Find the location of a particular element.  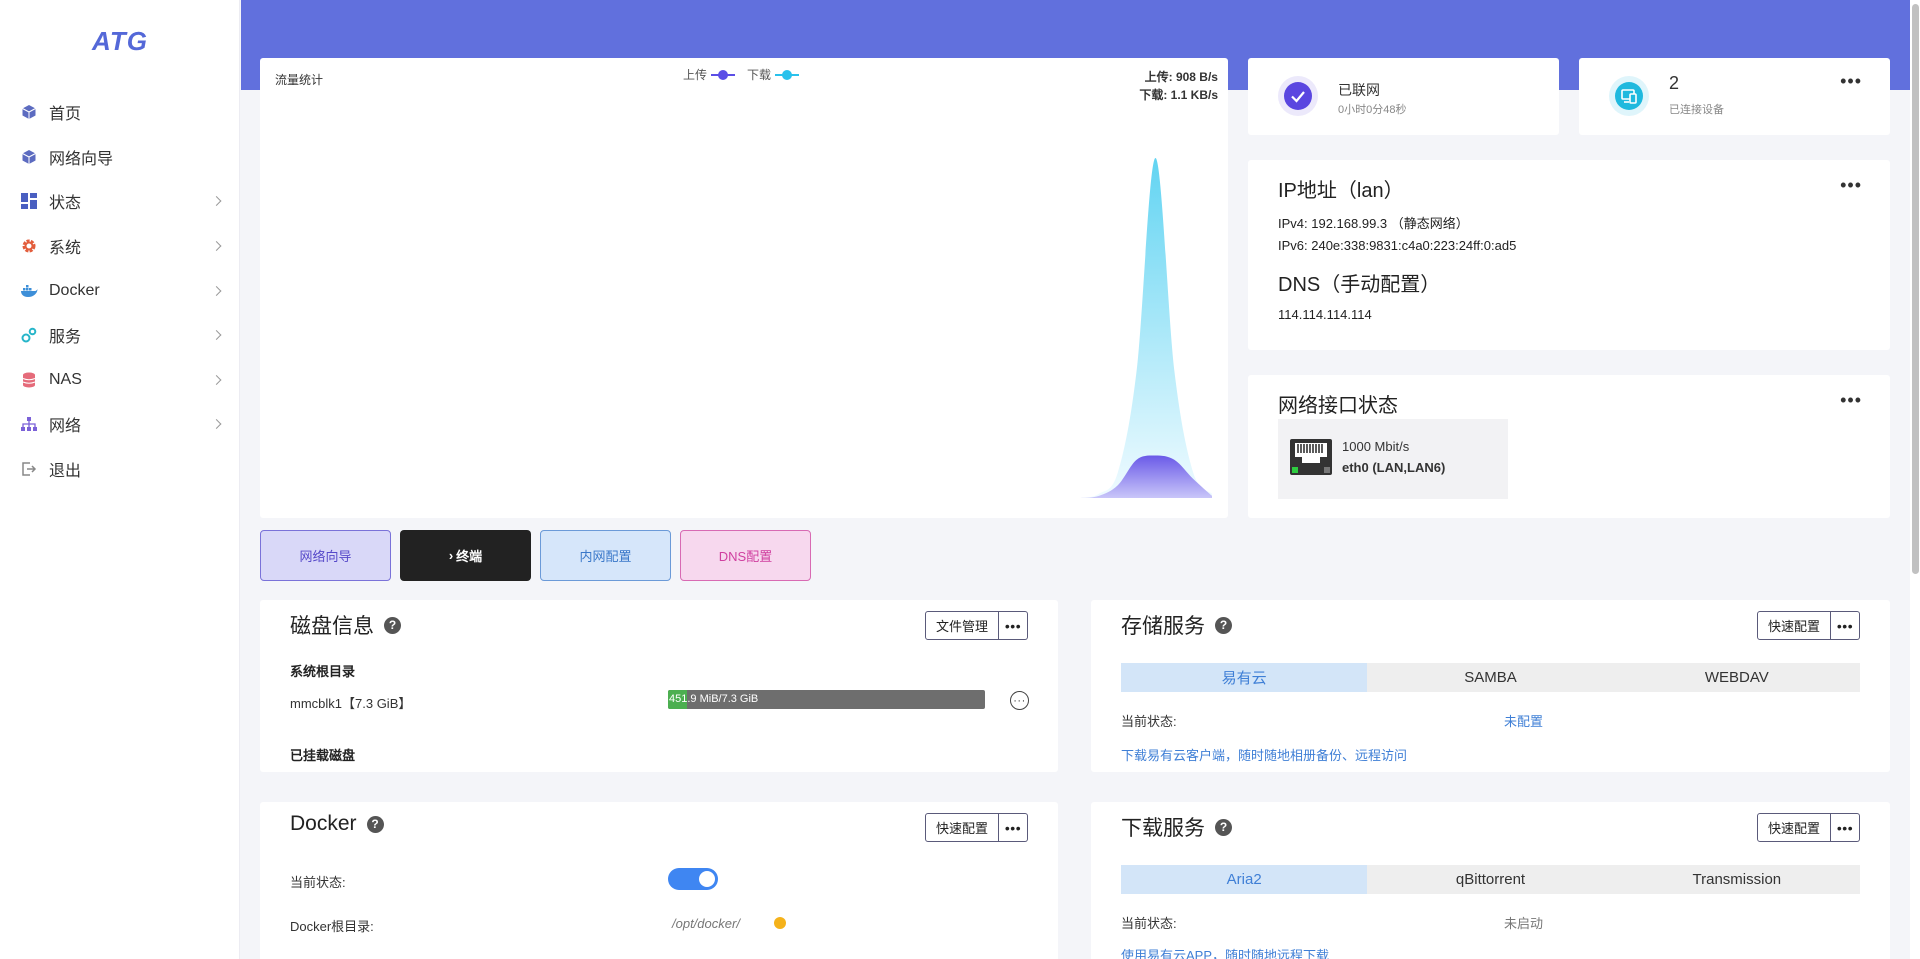

scrollbar-thumb is located at coordinates (1915, 289).